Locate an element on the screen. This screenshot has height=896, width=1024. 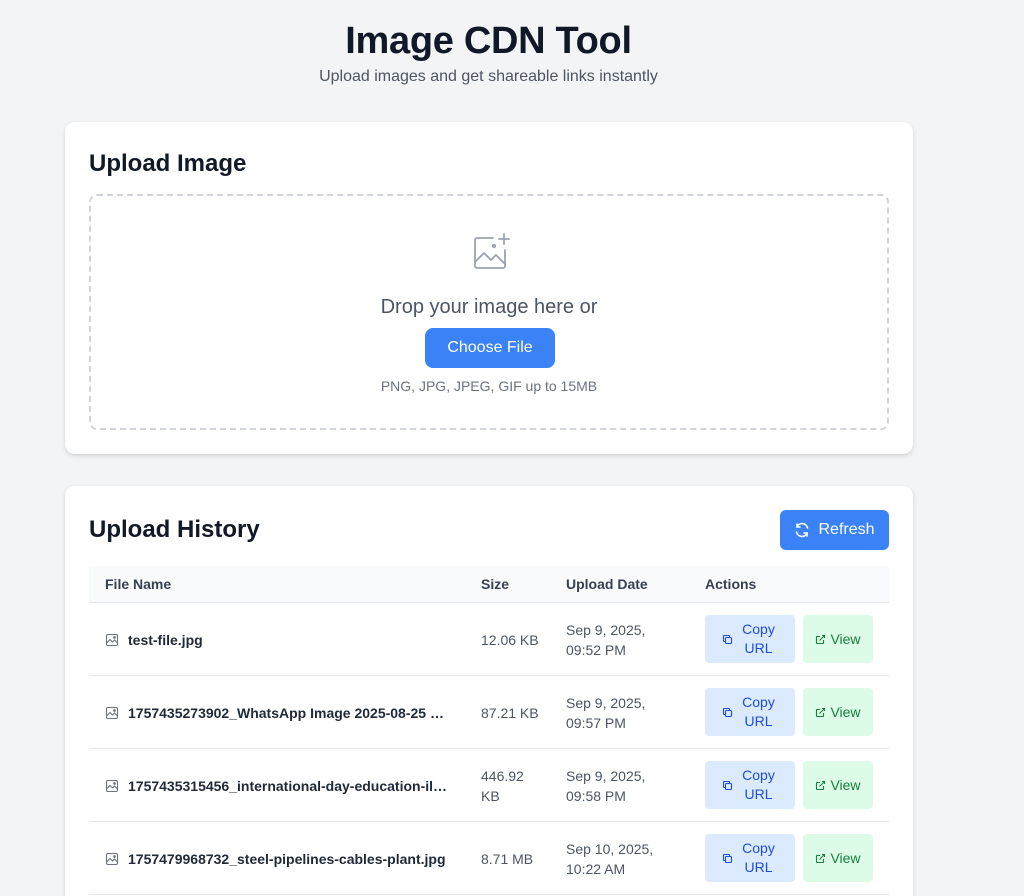
refresh-icon is located at coordinates (802, 530).